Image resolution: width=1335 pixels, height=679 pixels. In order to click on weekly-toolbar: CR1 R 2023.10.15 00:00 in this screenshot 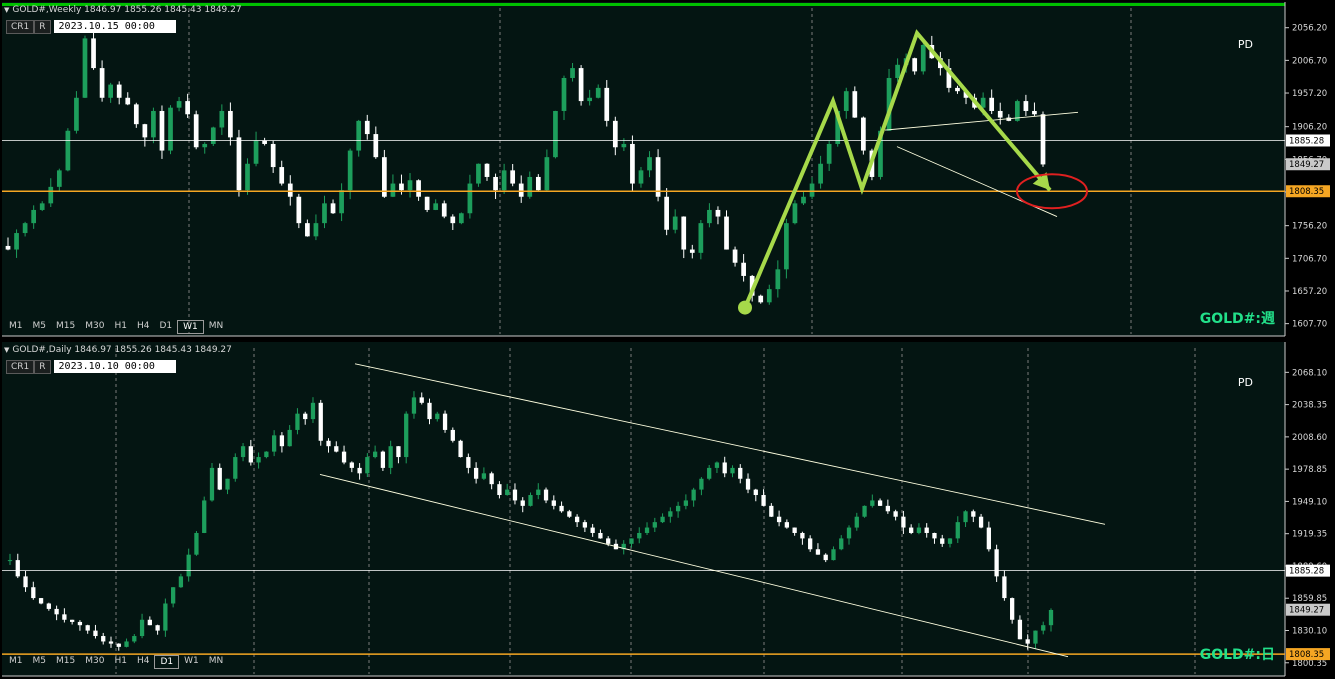, I will do `click(91, 27)`.